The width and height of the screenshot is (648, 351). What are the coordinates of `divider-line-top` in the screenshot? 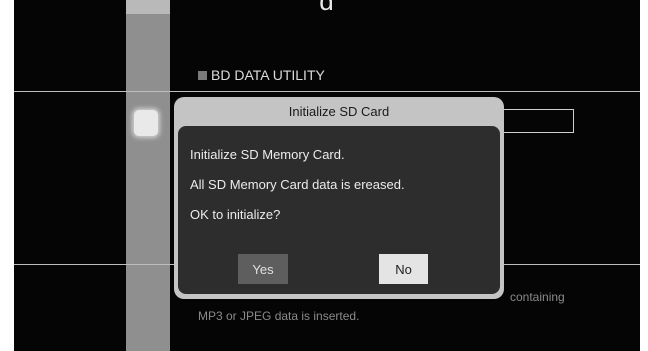 It's located at (327, 91).